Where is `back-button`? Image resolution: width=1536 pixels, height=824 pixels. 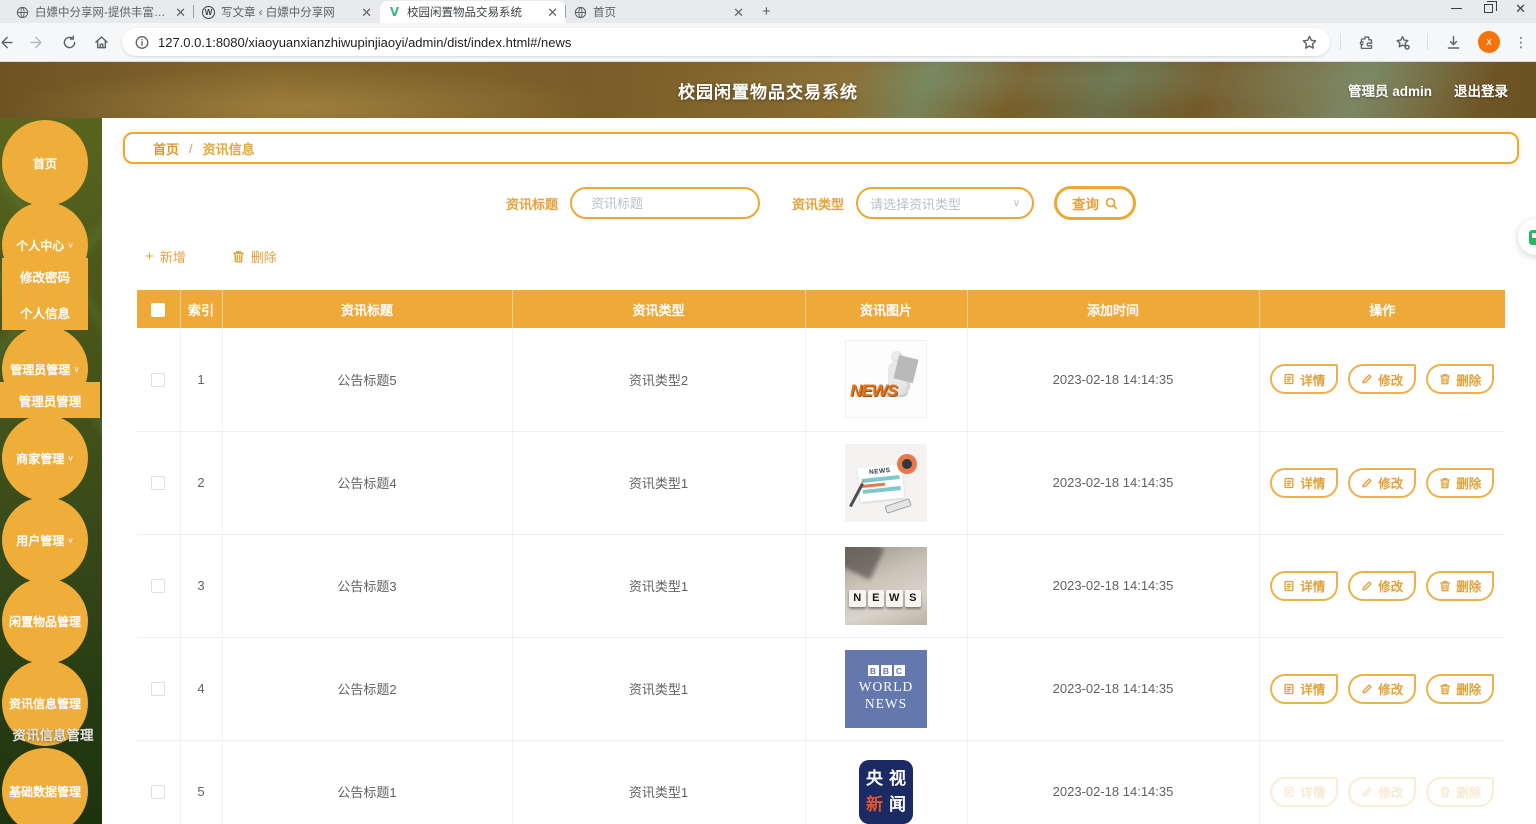
back-button is located at coordinates (8, 42).